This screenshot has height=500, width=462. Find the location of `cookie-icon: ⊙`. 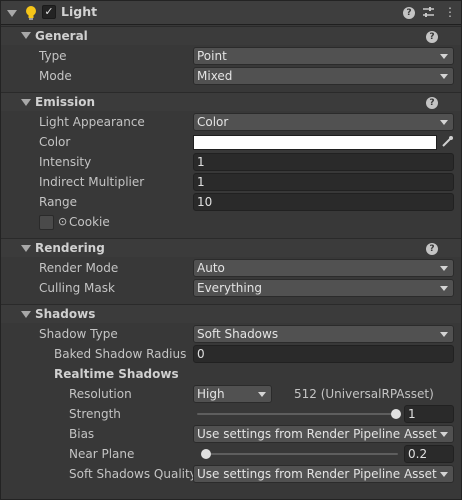

cookie-icon: ⊙ is located at coordinates (63, 221).